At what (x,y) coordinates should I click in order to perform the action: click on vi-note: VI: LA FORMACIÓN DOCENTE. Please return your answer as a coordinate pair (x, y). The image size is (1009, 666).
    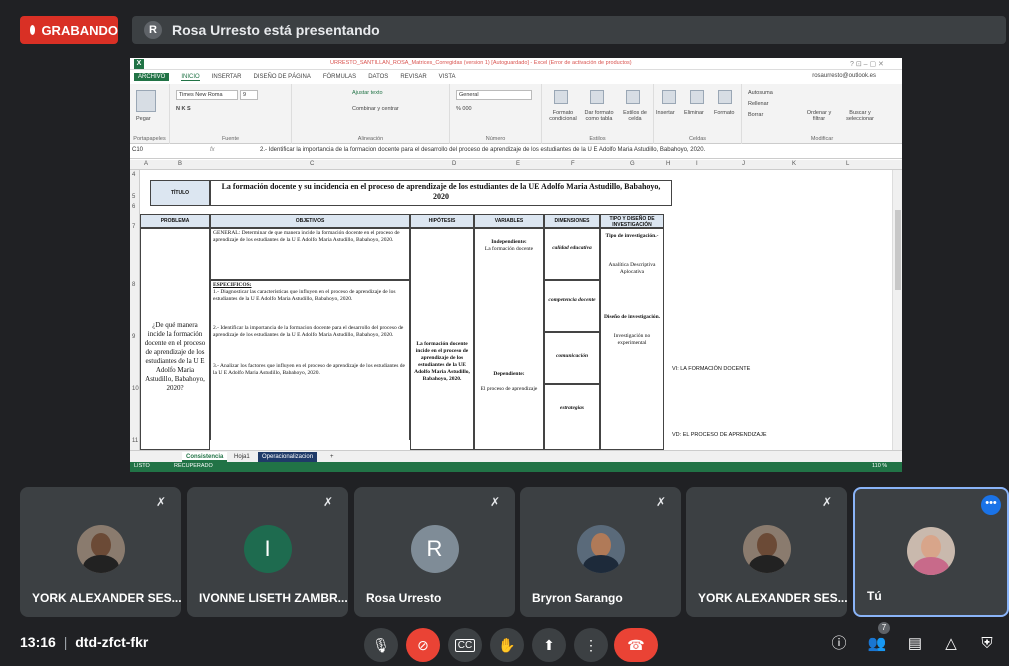
    Looking at the image, I should click on (711, 369).